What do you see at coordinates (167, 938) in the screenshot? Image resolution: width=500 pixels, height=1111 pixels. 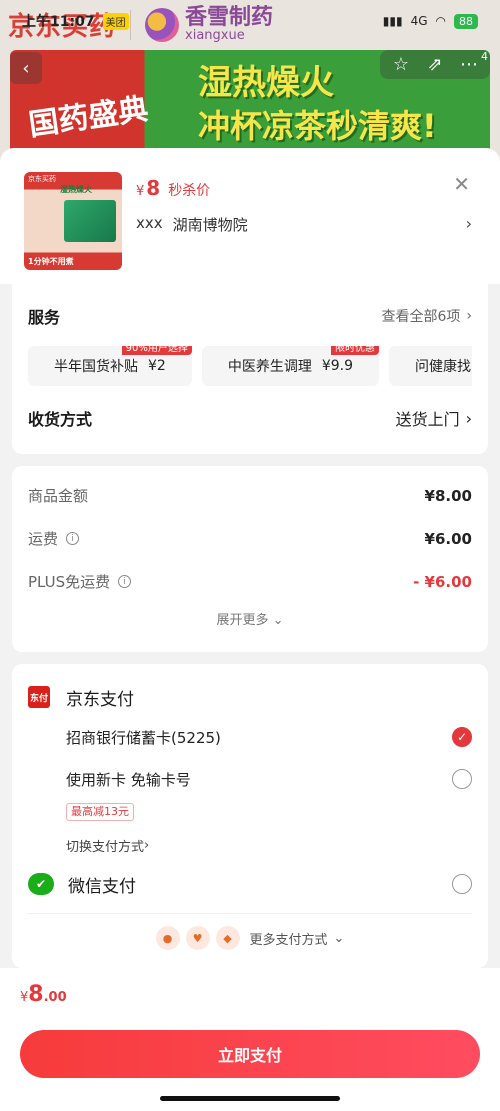 I see `friend-pay-icon: ●` at bounding box center [167, 938].